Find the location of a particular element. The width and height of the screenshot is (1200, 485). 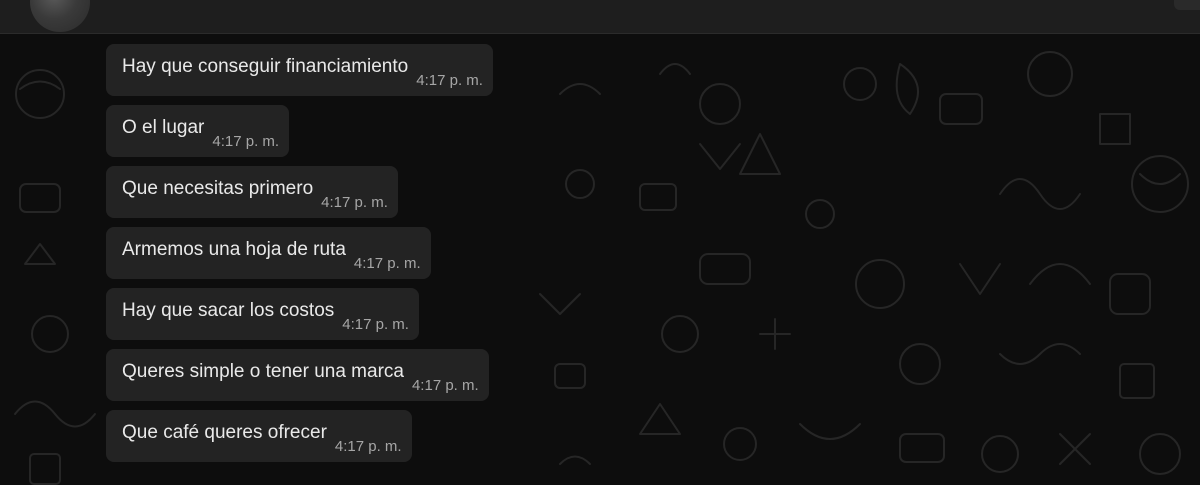

message-bubble: Que café queres ofrecer 4:17 p. m. is located at coordinates (259, 436).